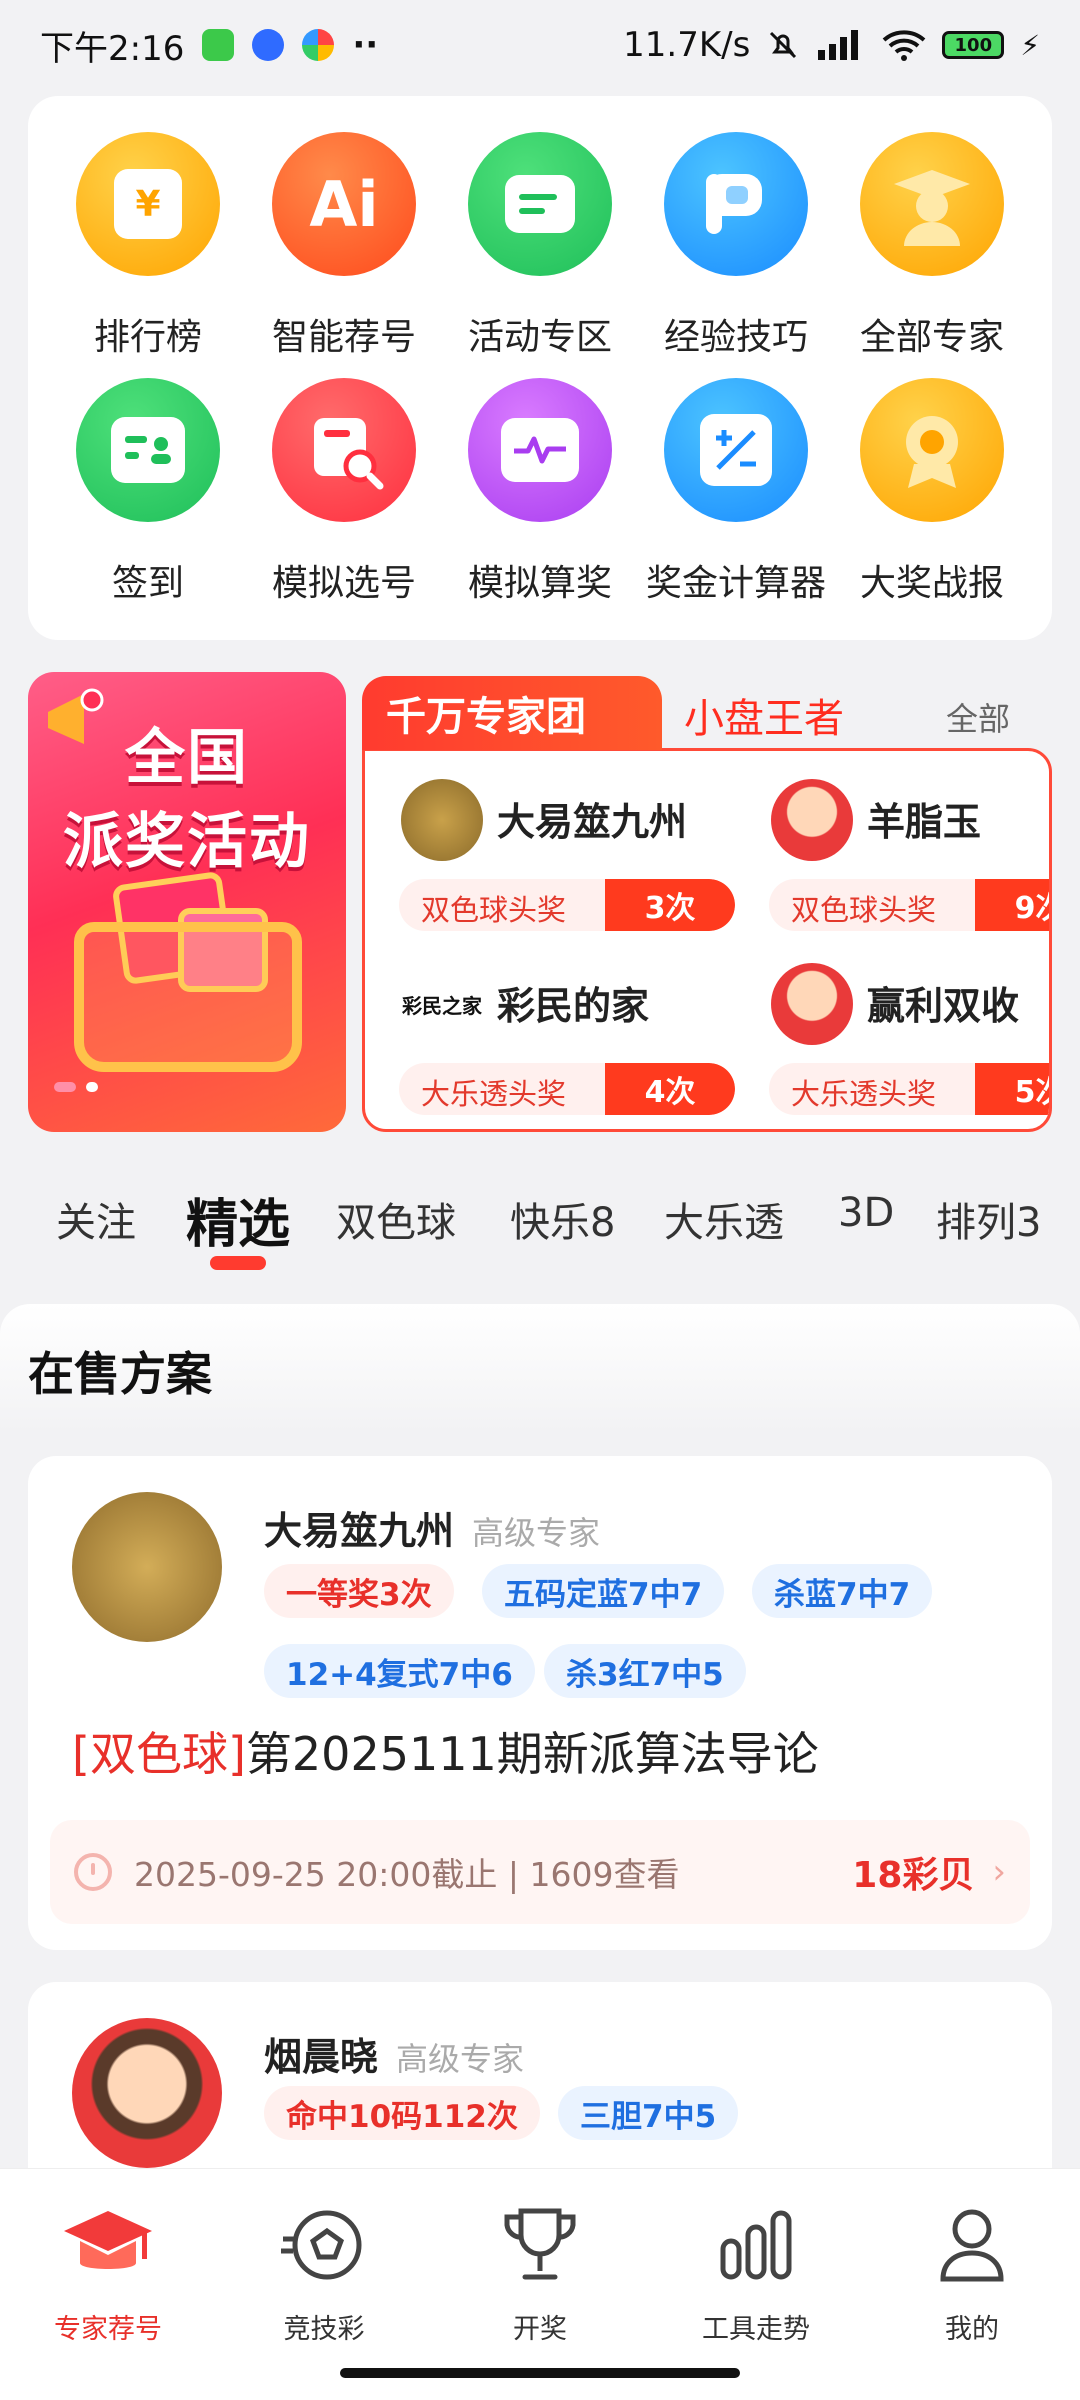 Image resolution: width=1080 pixels, height=2400 pixels. I want to click on grid-item-award-report: 大奖战报, so click(932, 492).